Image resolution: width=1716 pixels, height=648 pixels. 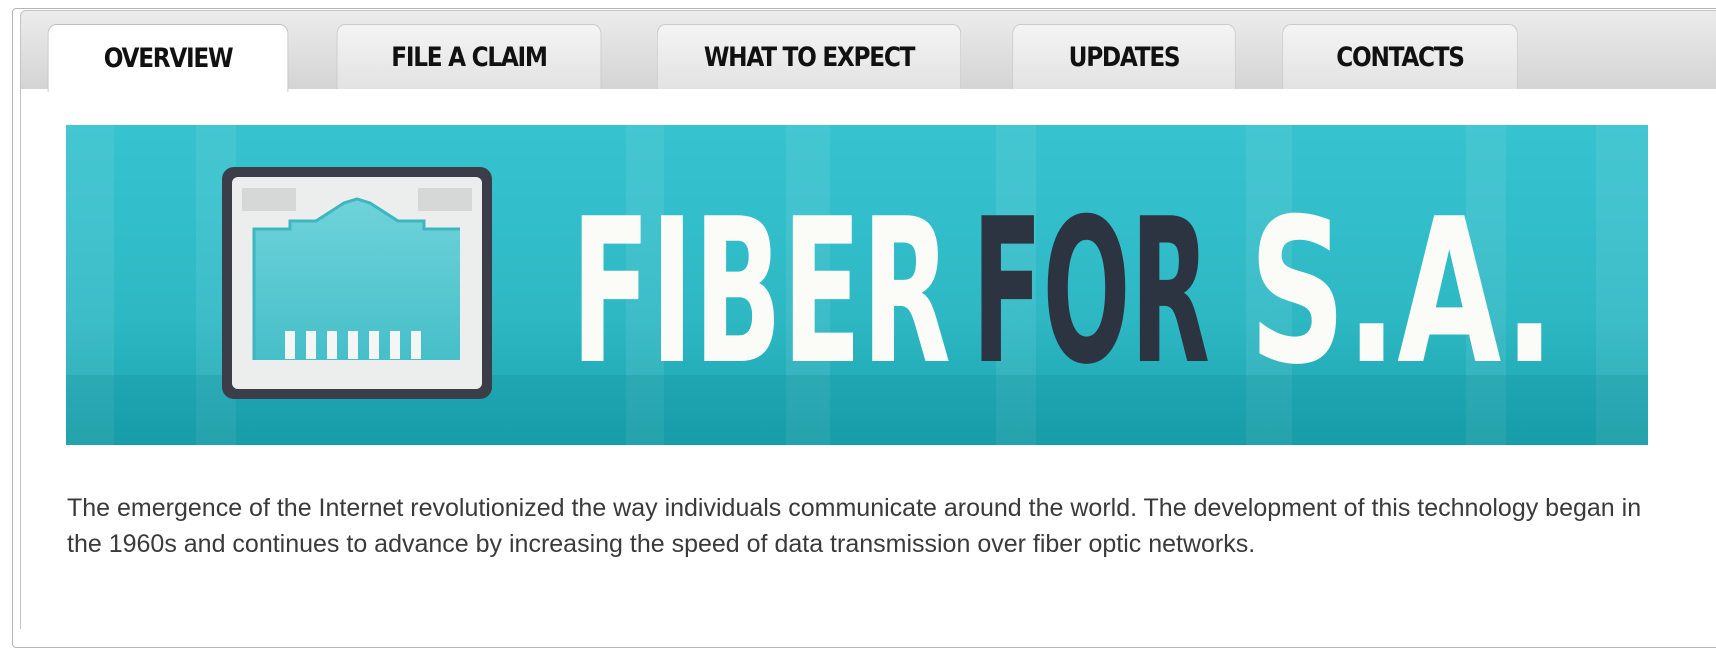 I want to click on ethernet-port-icon, so click(x=357, y=283).